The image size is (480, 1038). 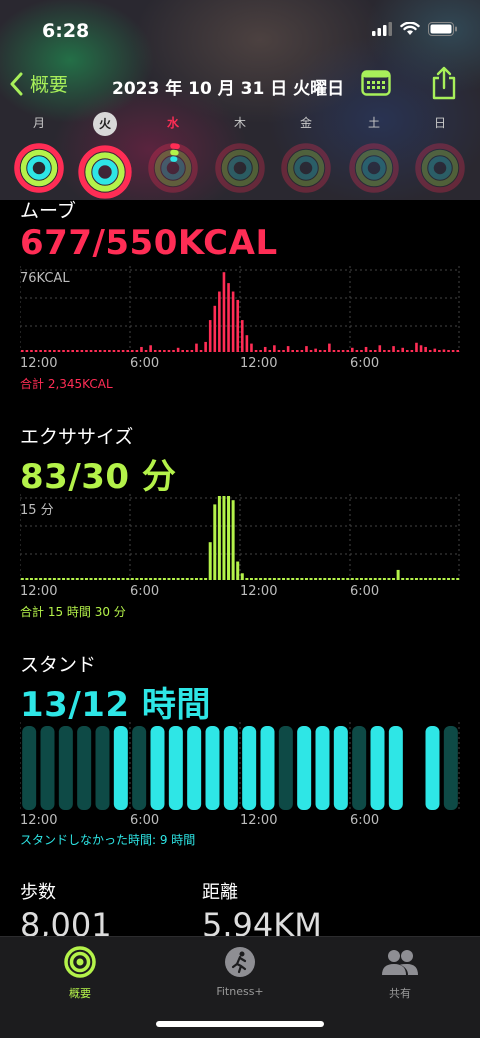 What do you see at coordinates (240, 229) in the screenshot?
I see `move-section: ムーブ 677/550KCAL` at bounding box center [240, 229].